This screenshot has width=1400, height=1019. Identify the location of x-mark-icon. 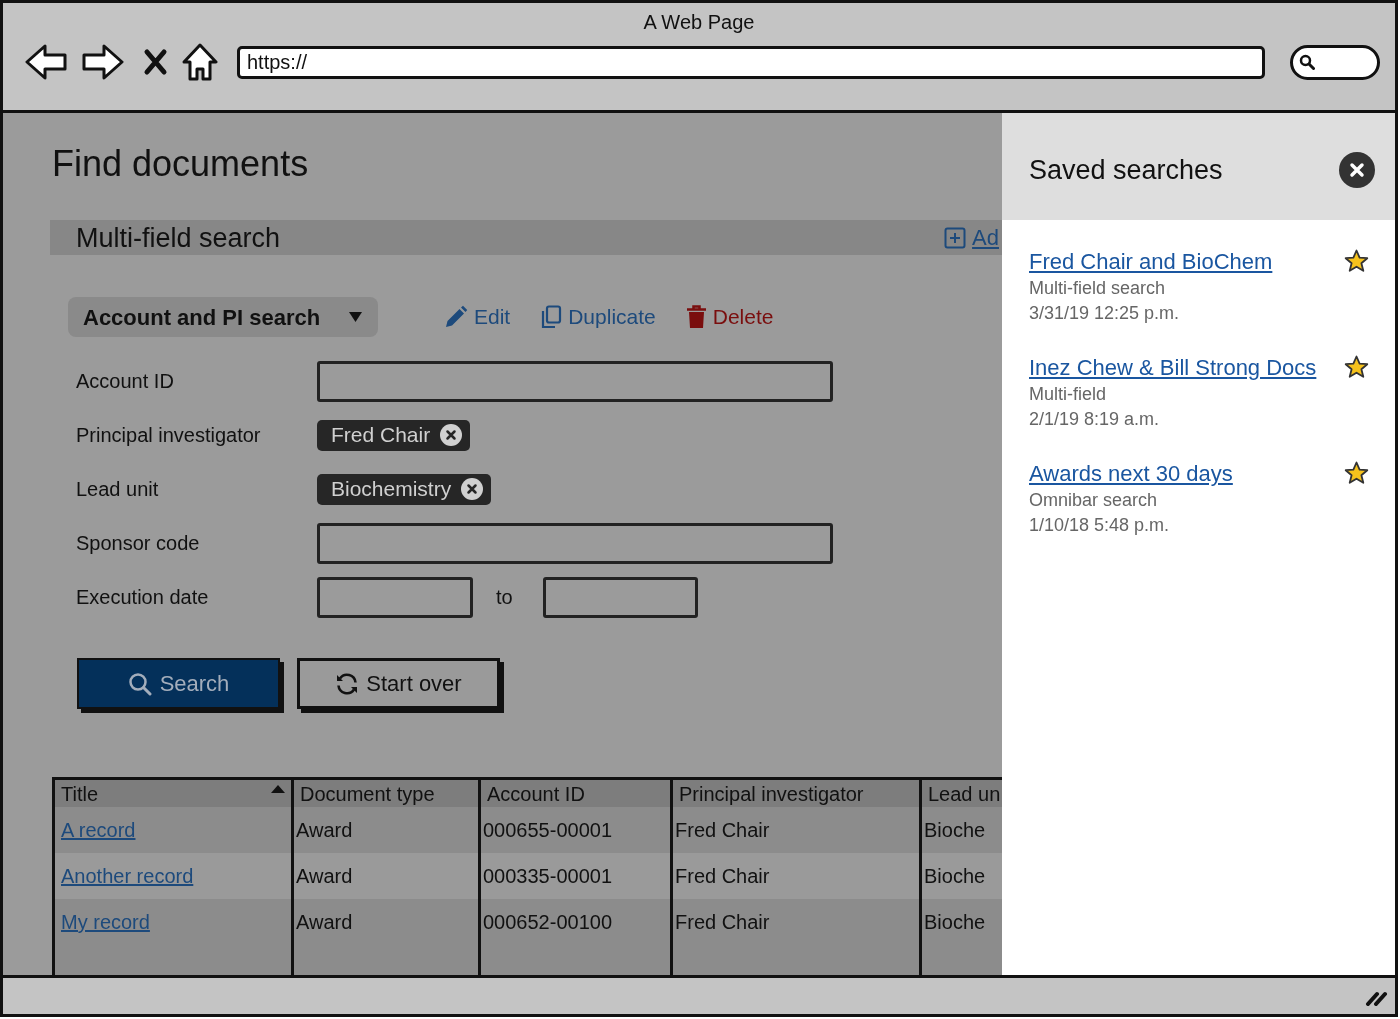
(155, 62).